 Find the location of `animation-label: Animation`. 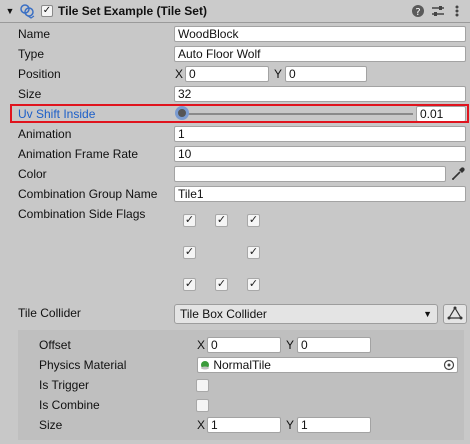

animation-label: Animation is located at coordinates (45, 134).